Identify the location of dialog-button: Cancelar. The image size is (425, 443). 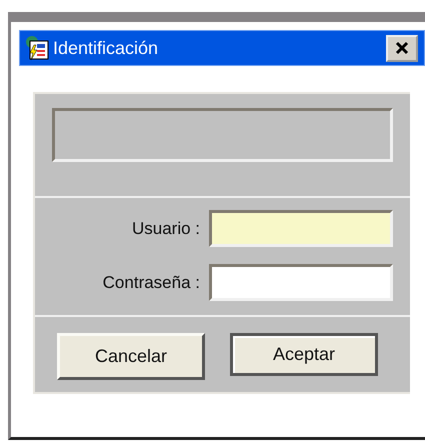
(131, 356).